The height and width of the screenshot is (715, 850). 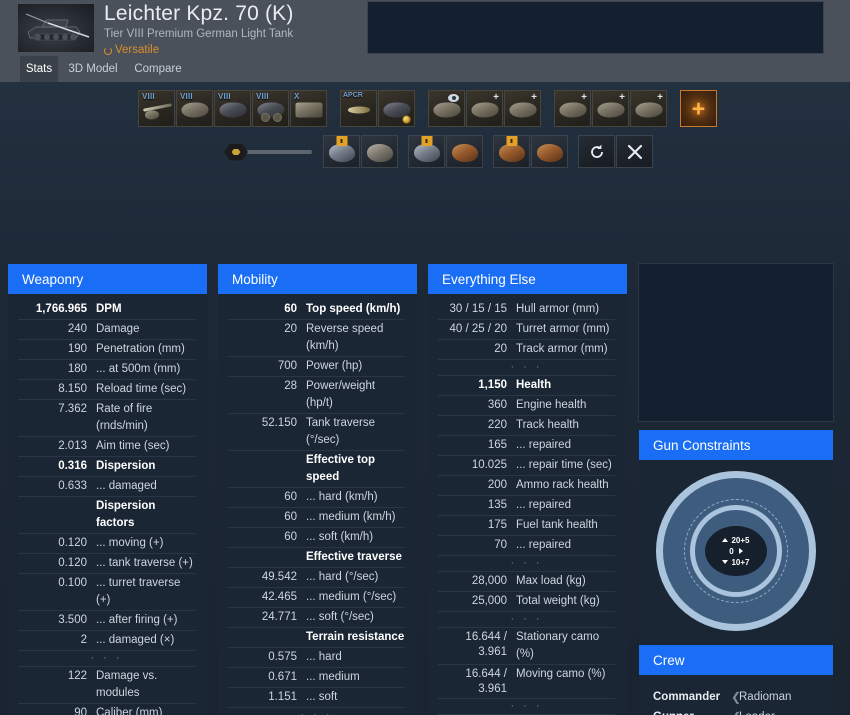 What do you see at coordinates (77, 349) in the screenshot?
I see `stat-value: 190` at bounding box center [77, 349].